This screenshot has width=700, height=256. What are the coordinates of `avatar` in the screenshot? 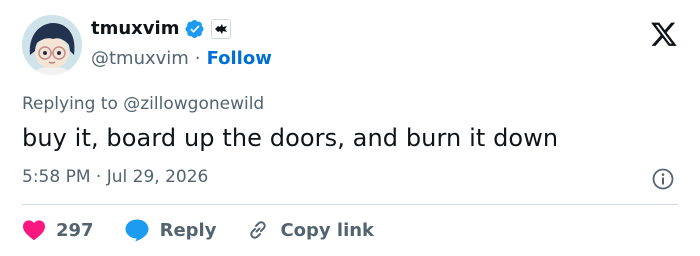 It's located at (52, 45).